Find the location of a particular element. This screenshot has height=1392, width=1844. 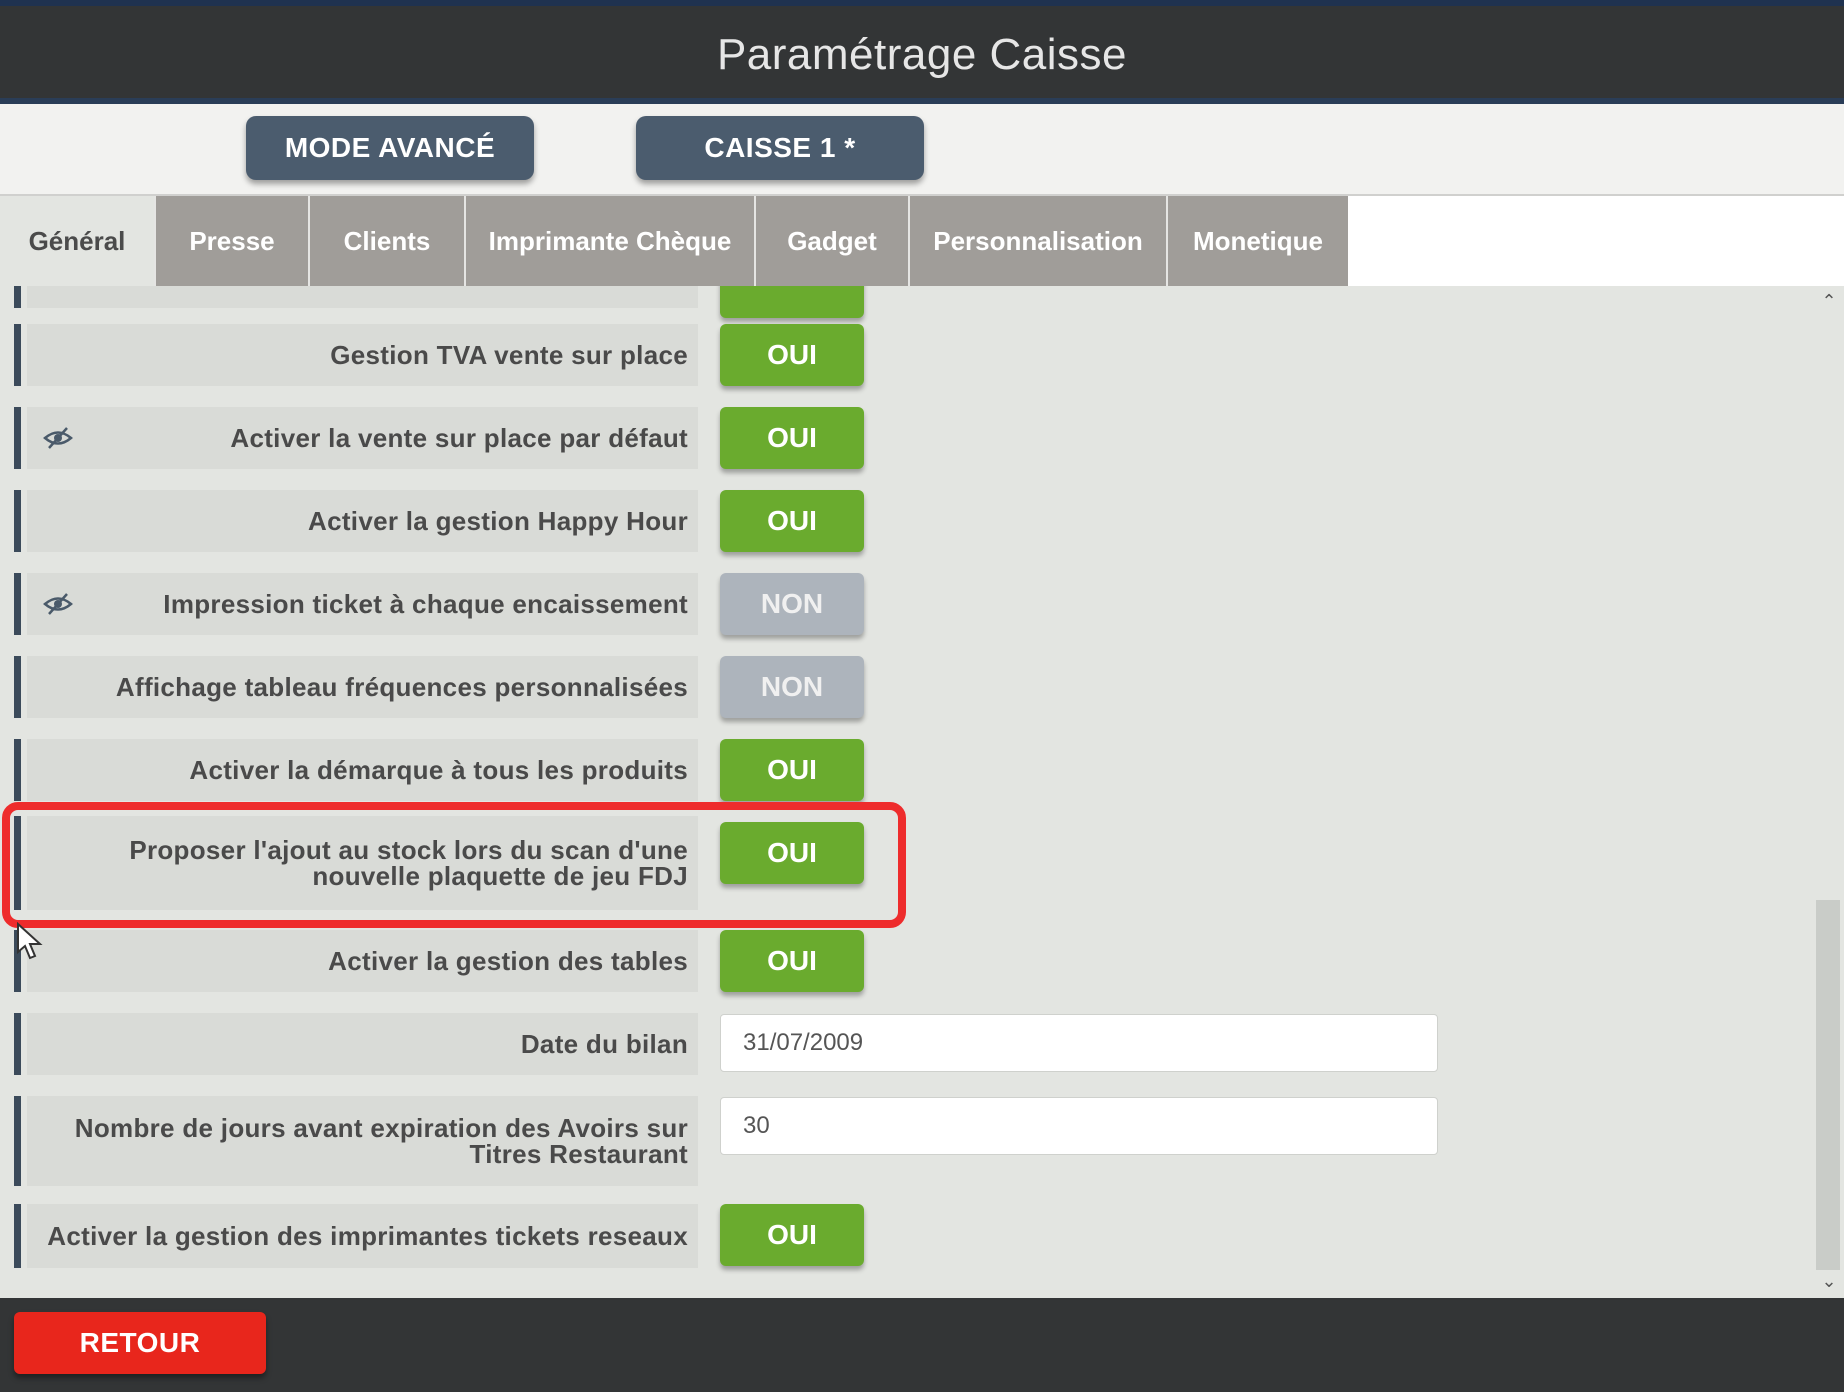

setting-label: Date du bilan is located at coordinates (604, 1044).